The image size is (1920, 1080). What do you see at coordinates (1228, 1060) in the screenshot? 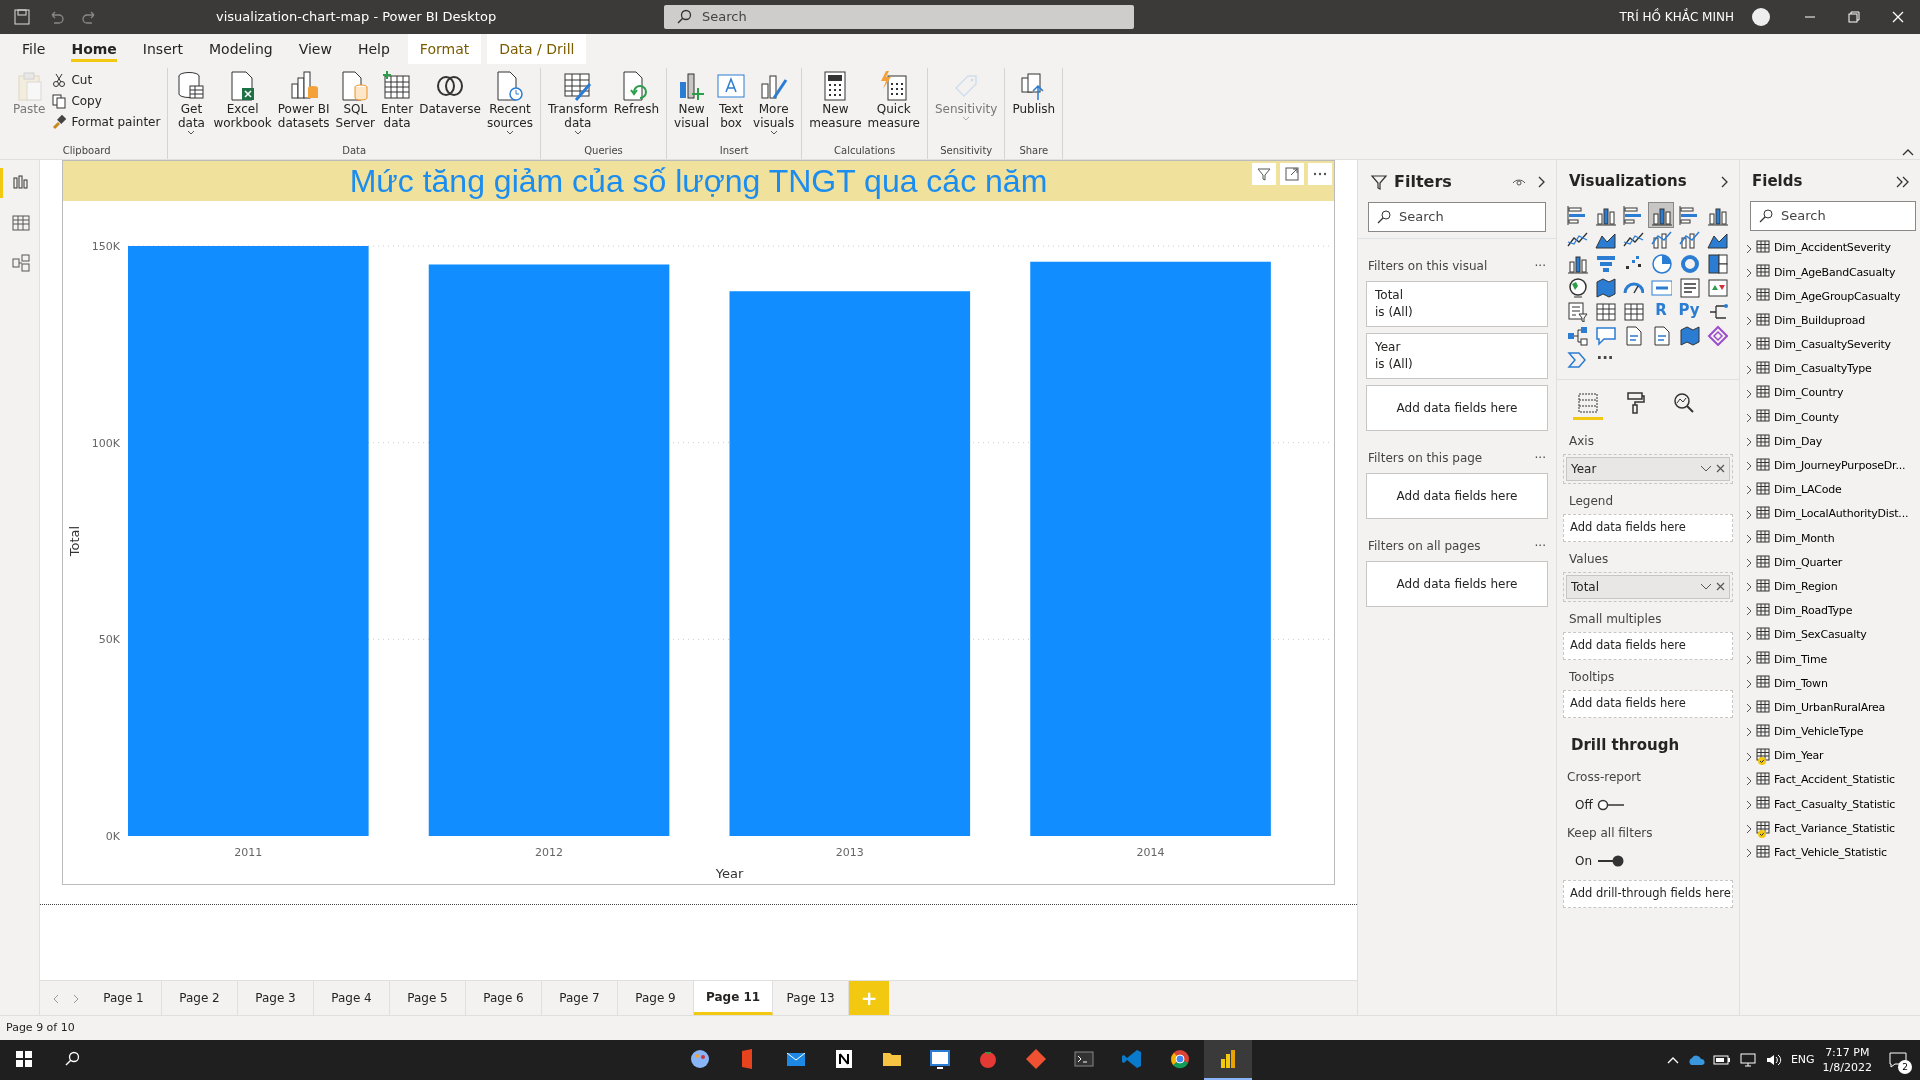
I see `taskbar-app` at bounding box center [1228, 1060].